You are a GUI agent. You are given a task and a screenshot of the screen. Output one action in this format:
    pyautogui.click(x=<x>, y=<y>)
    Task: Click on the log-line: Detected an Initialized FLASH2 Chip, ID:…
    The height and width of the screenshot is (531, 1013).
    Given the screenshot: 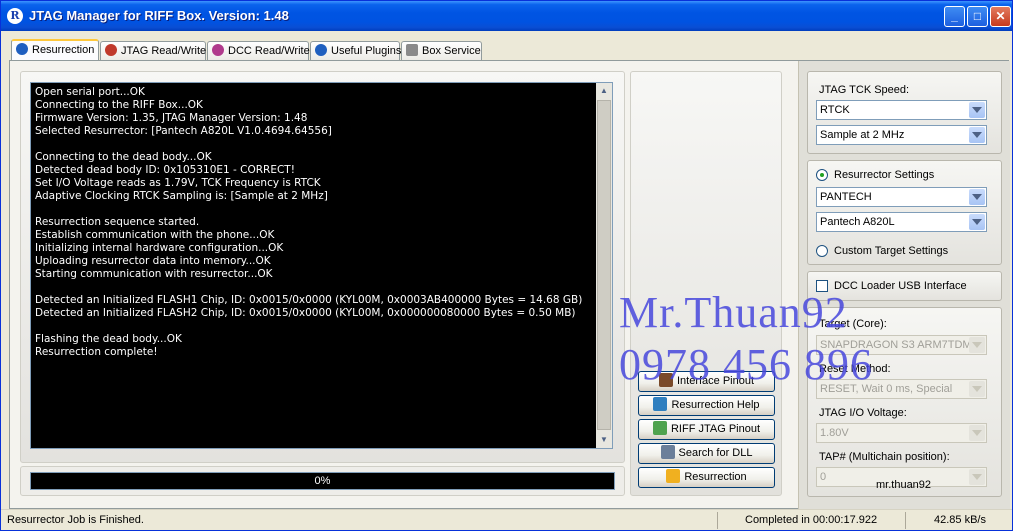 What is the action you would take?
    pyautogui.click(x=305, y=313)
    